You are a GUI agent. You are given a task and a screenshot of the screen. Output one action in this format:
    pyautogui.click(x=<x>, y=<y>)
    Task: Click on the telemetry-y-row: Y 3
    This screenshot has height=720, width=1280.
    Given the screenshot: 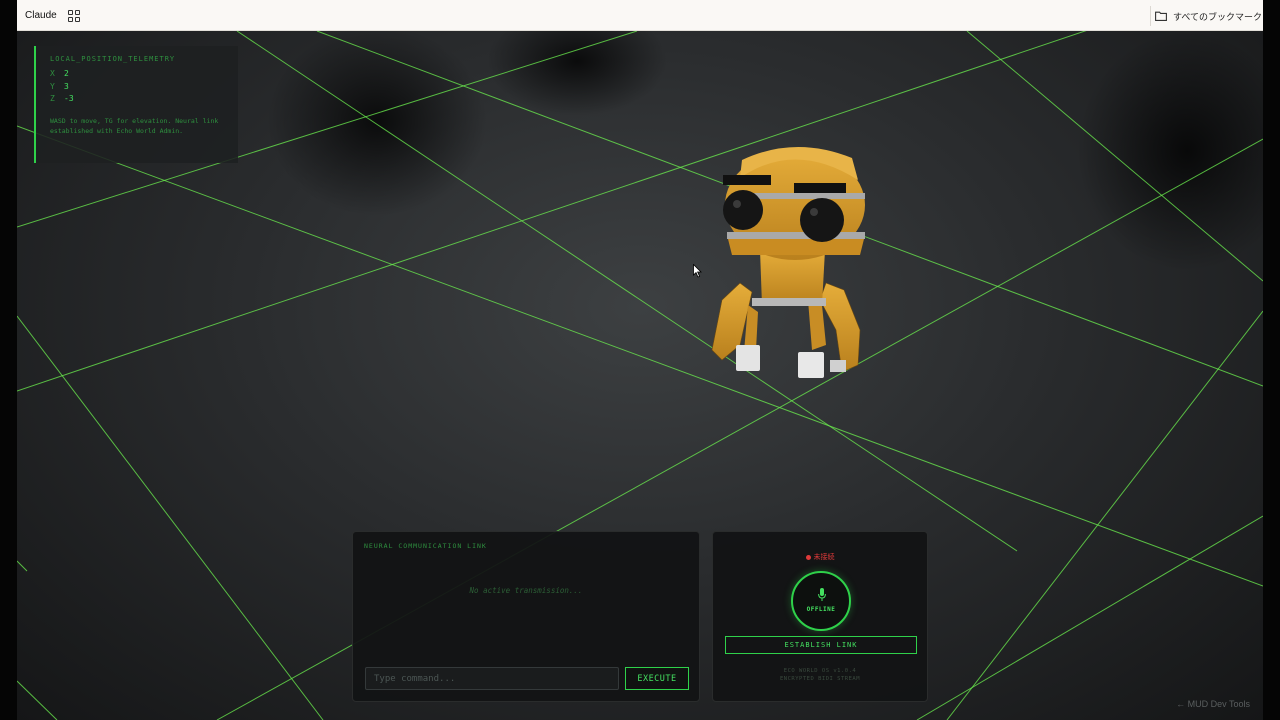 What is the action you would take?
    pyautogui.click(x=144, y=88)
    